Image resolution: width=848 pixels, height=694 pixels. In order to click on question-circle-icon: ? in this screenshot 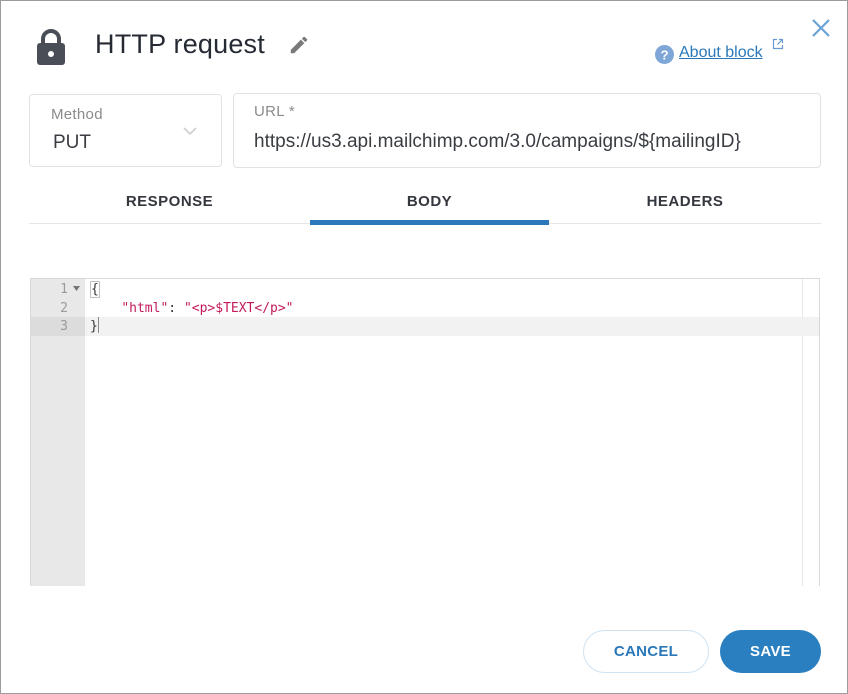, I will do `click(664, 54)`.